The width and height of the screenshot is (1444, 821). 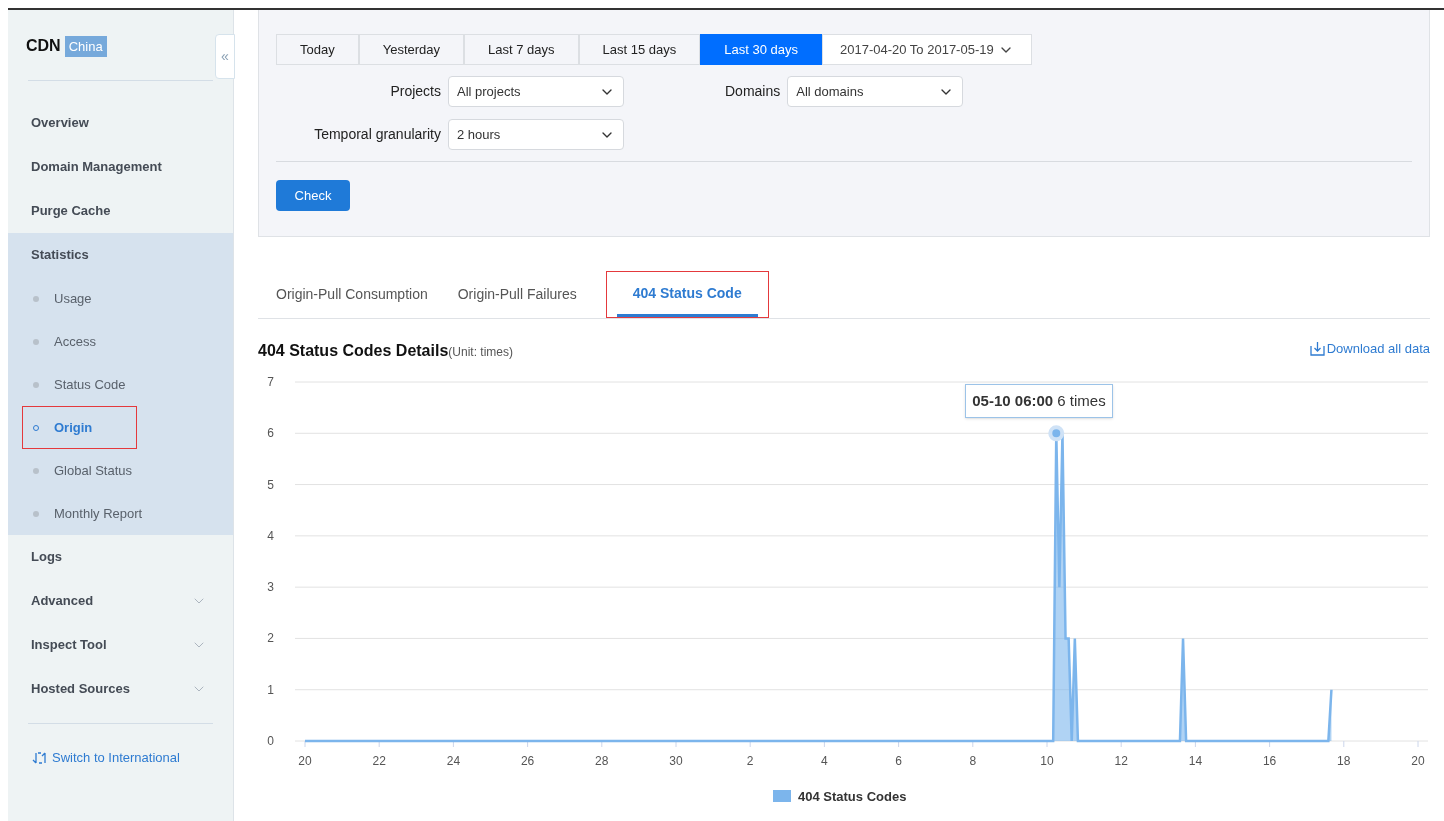 What do you see at coordinates (85, 46) in the screenshot?
I see `region-badge: China` at bounding box center [85, 46].